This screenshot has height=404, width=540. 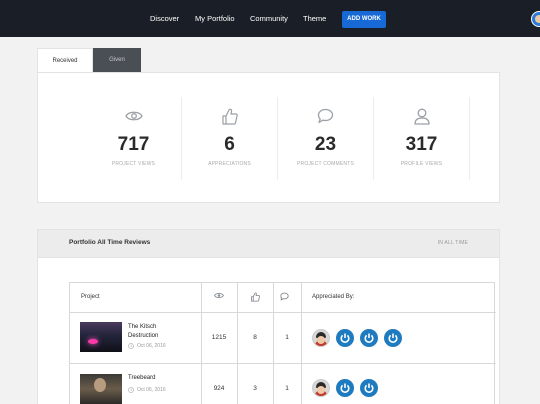 I want to click on nav-my-portfolio: My Portfolio, so click(x=215, y=18).